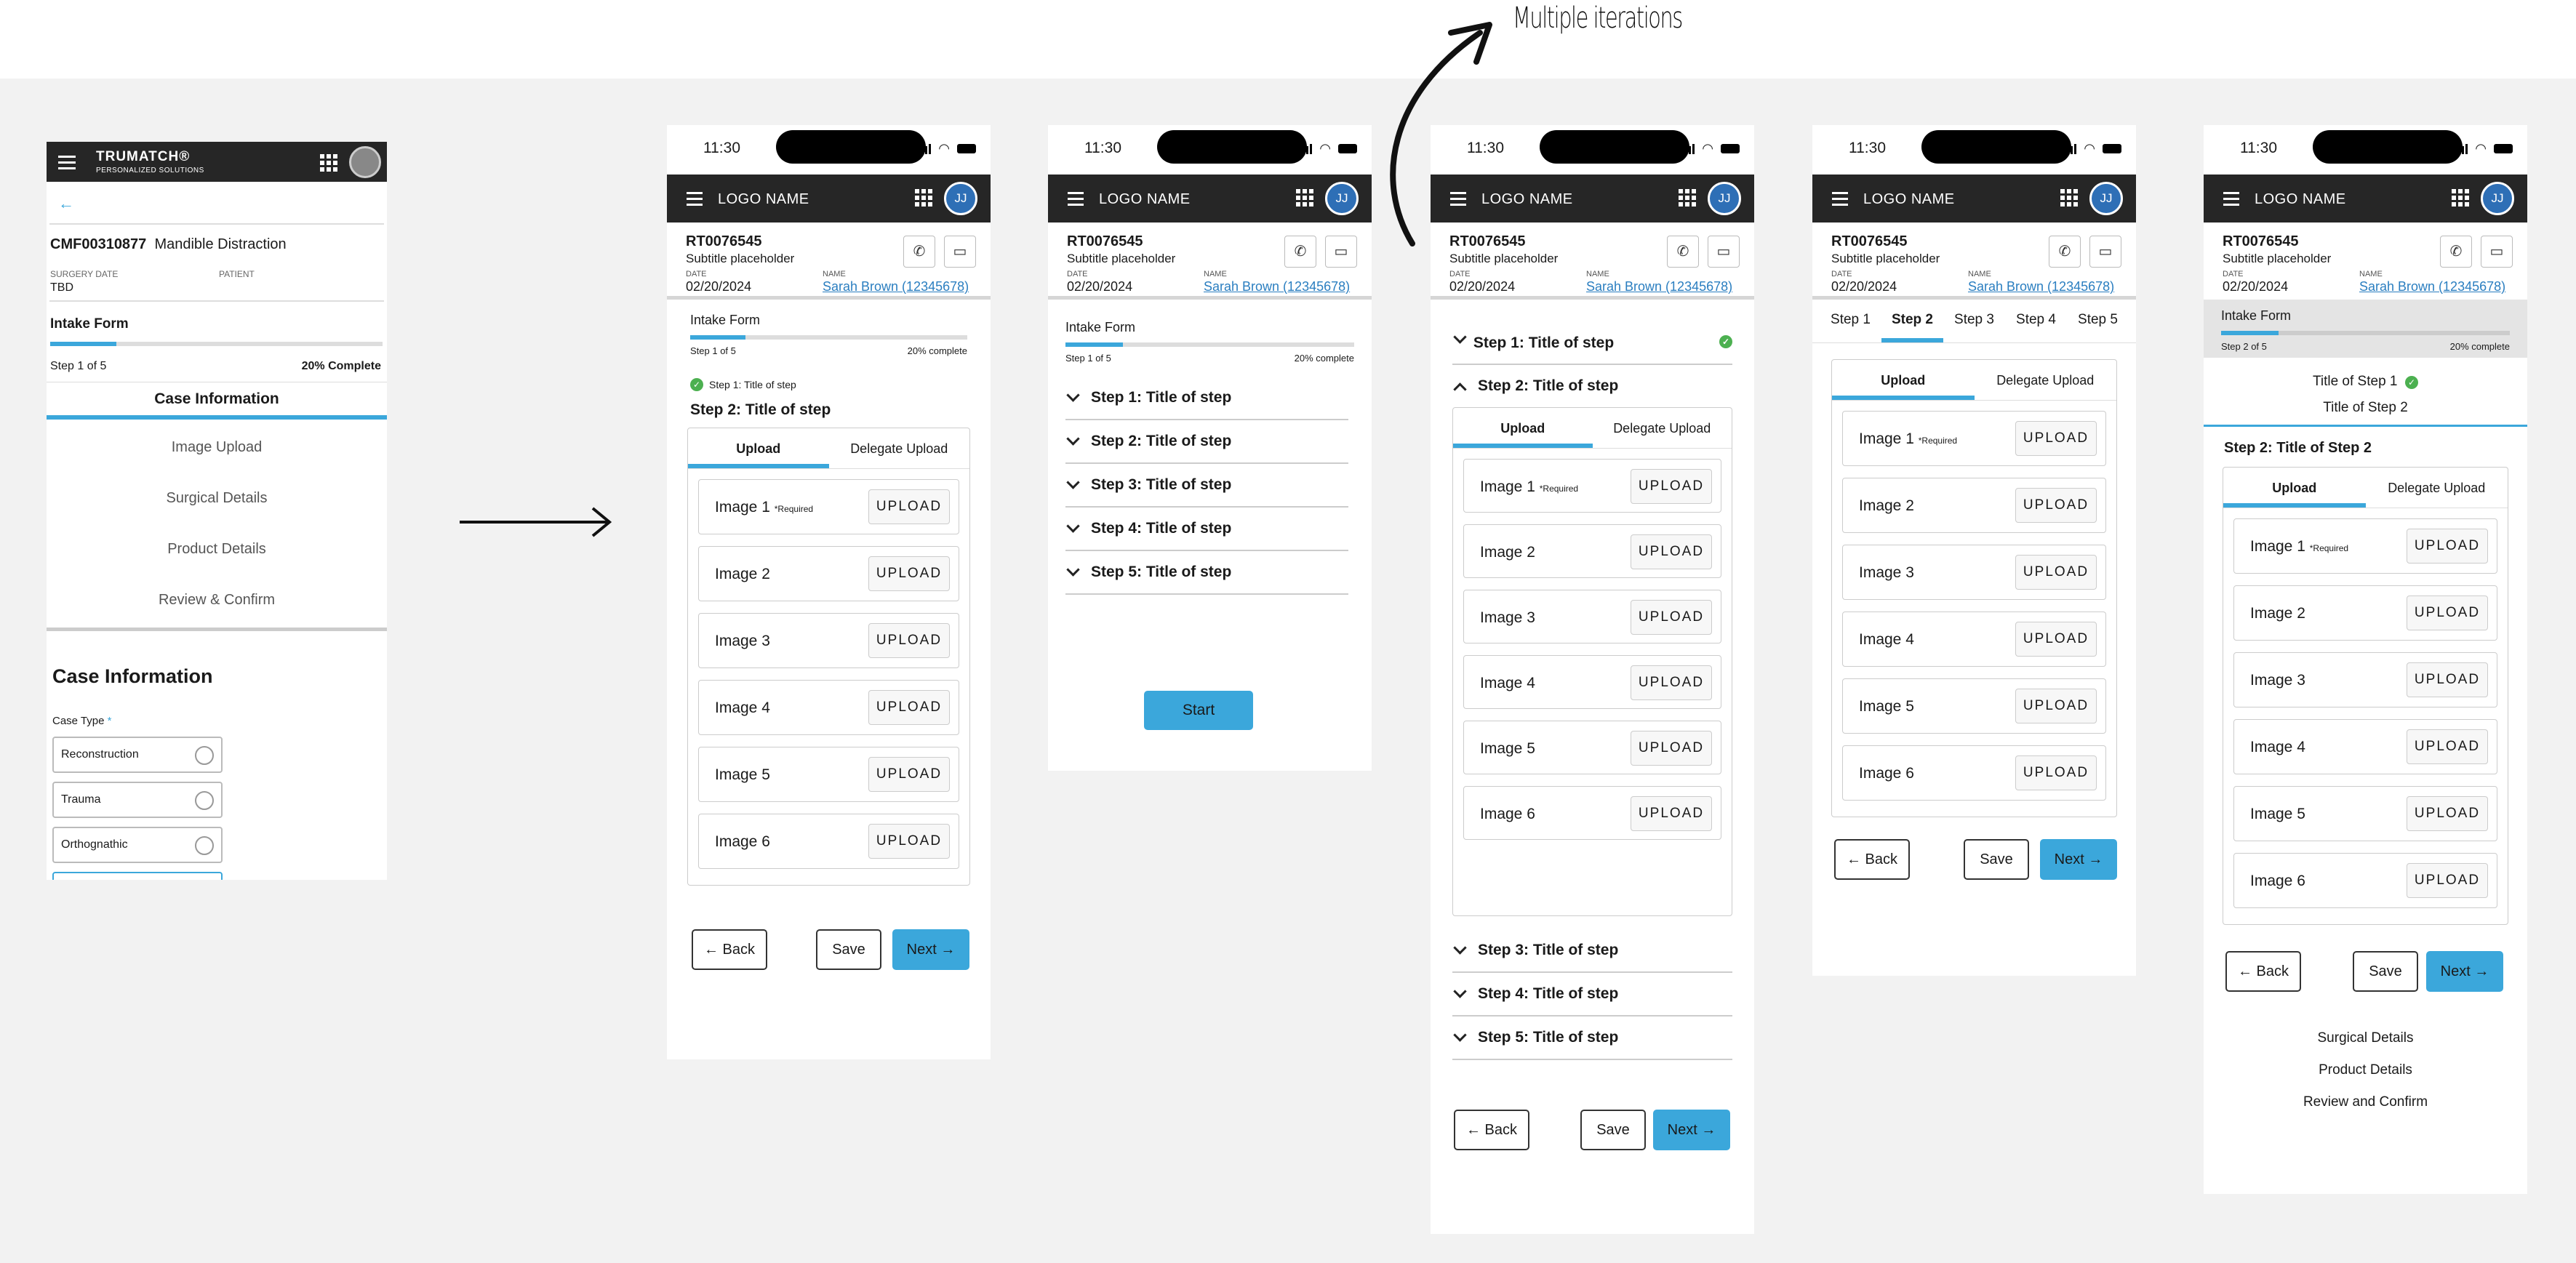 The width and height of the screenshot is (2576, 1263). Describe the element at coordinates (217, 447) in the screenshot. I see `nav-item-image-upload: Image Upload` at that location.